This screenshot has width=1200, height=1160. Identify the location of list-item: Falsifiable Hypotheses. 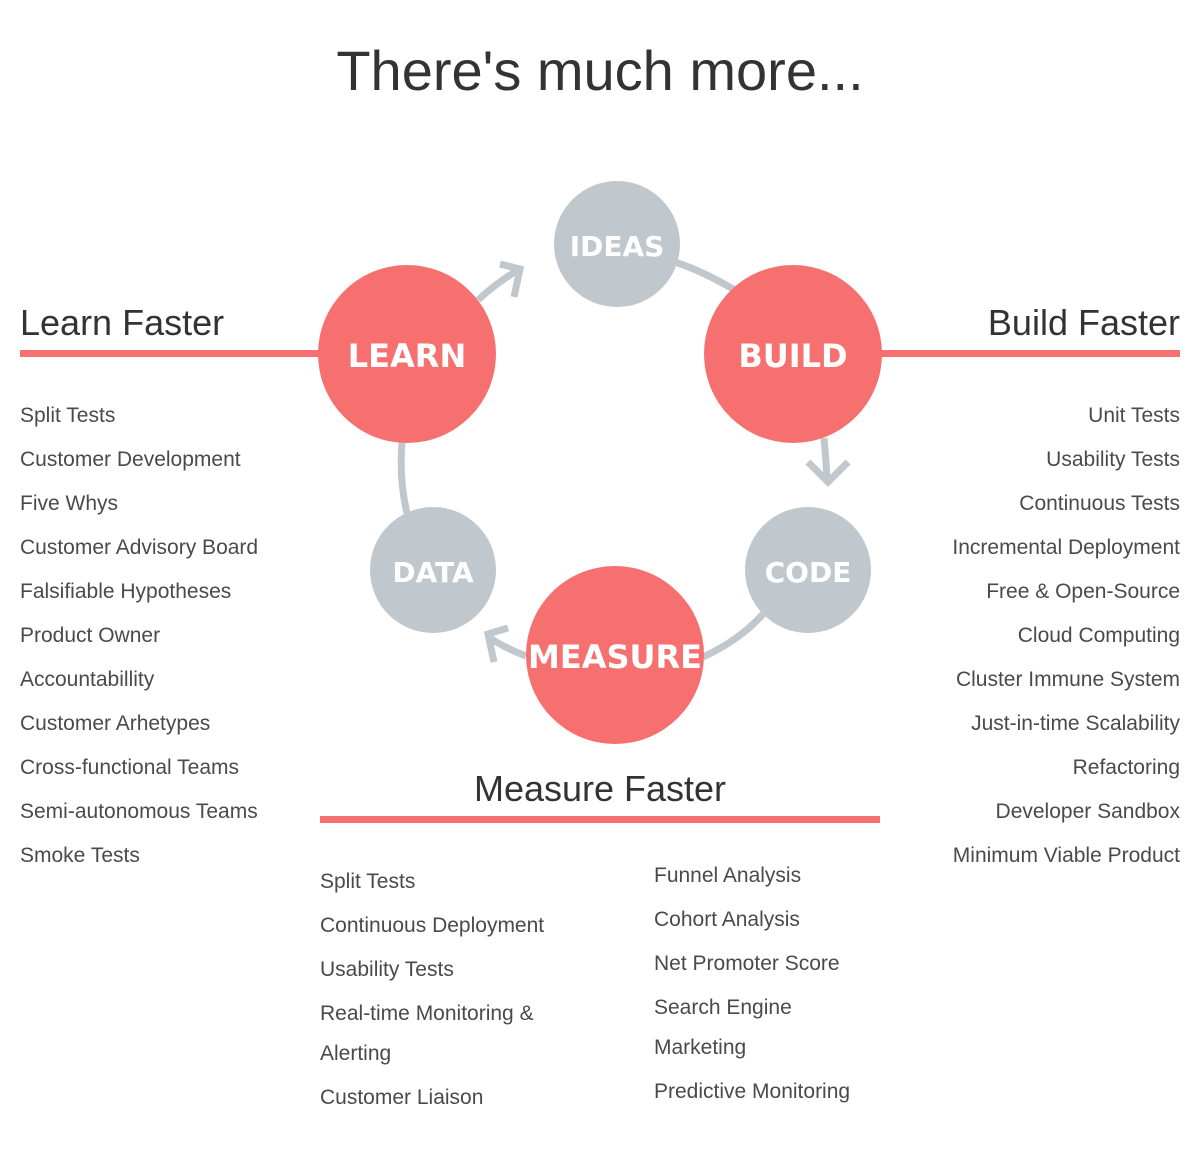
(126, 591).